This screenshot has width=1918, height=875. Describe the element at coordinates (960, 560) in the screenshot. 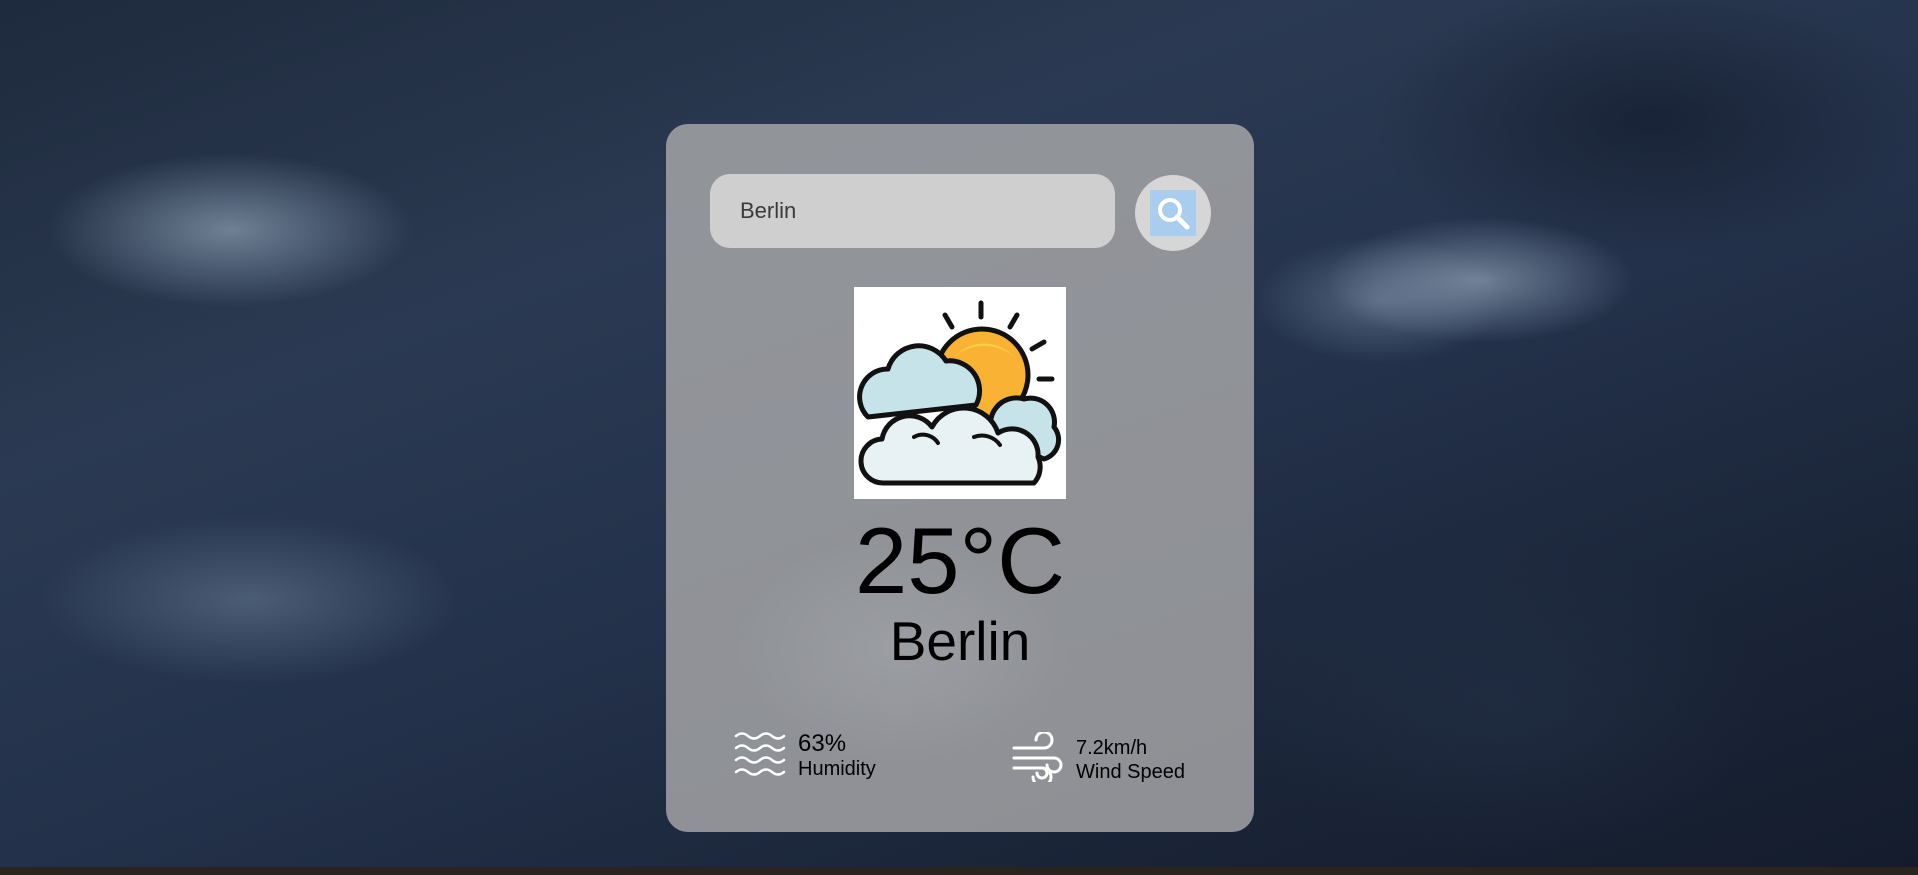

I see `temperature-value: 25°C` at that location.